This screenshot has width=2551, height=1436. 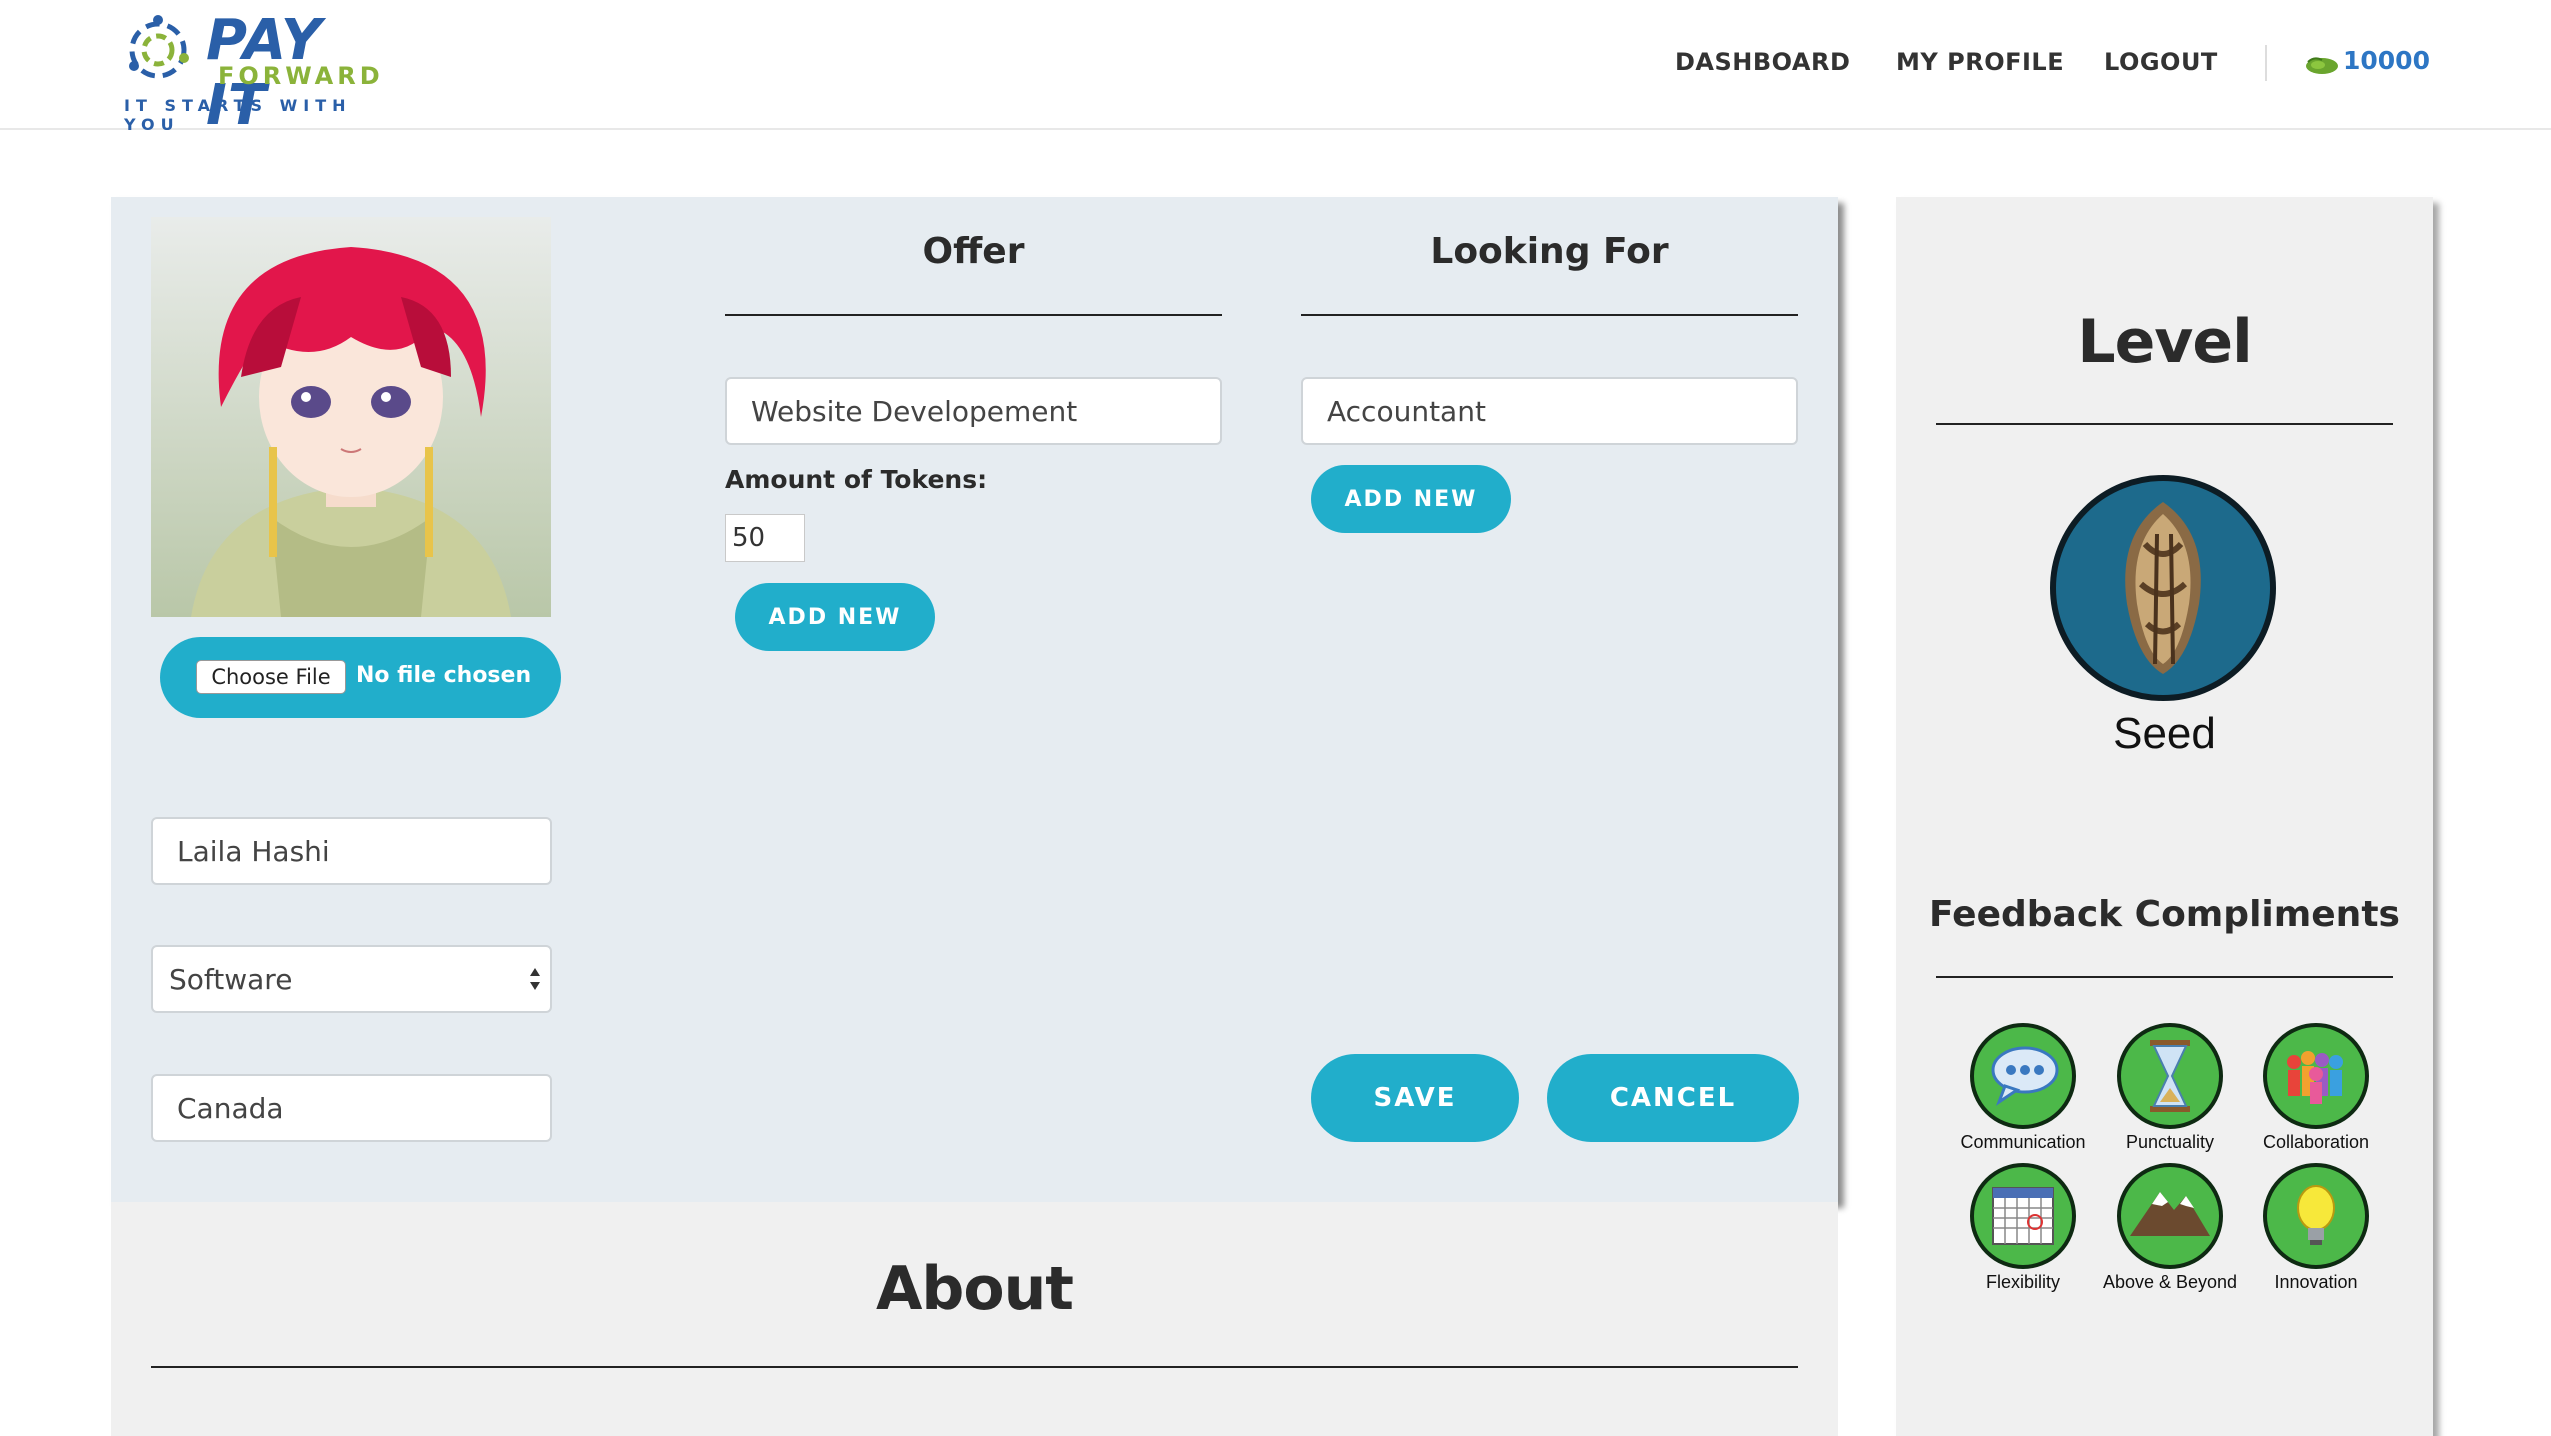 What do you see at coordinates (914, 411) in the screenshot?
I see `offer-skill-value: Website Developement` at bounding box center [914, 411].